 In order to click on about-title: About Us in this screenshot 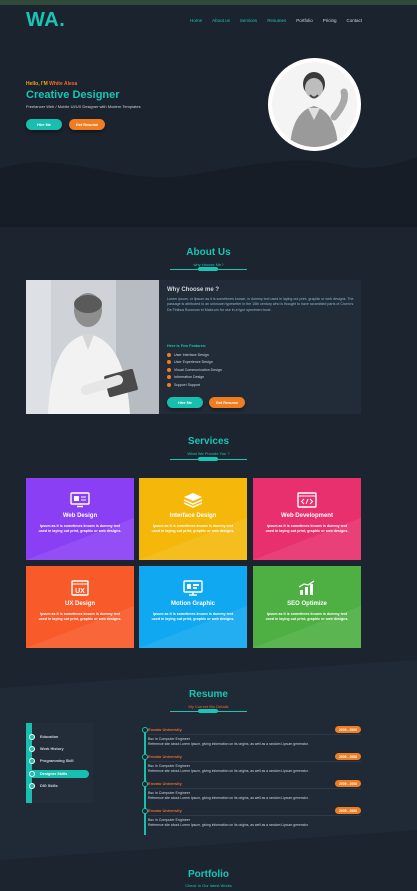, I will do `click(208, 252)`.